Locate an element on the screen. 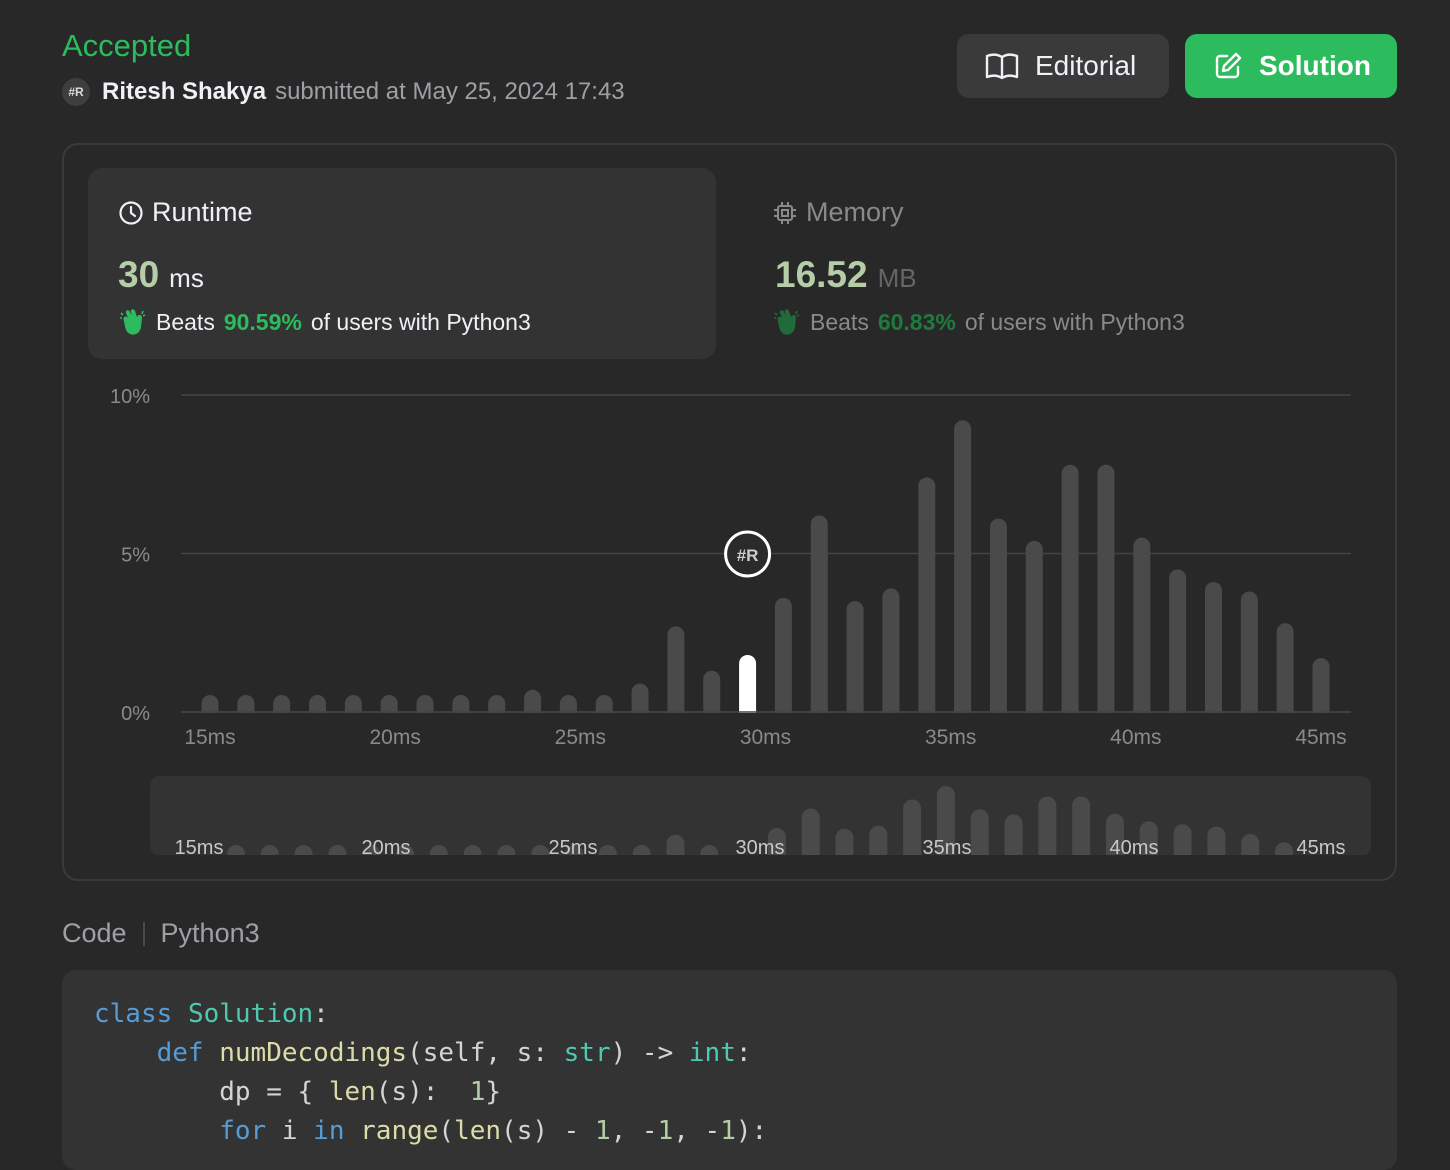 The width and height of the screenshot is (1450, 1170). mini-x-label: 25ms is located at coordinates (573, 848).